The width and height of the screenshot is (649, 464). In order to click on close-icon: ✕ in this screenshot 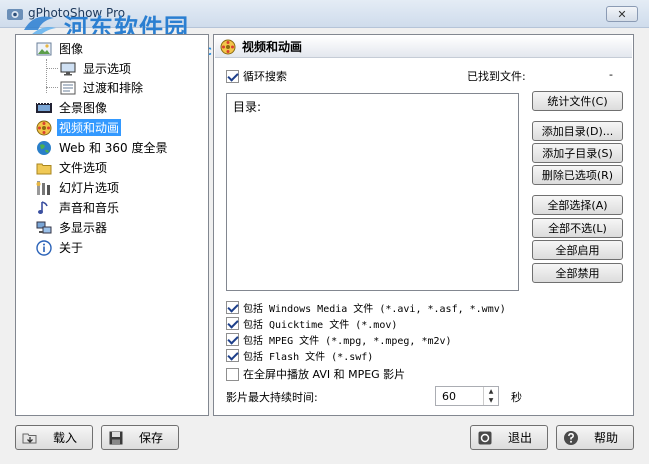, I will do `click(622, 14)`.